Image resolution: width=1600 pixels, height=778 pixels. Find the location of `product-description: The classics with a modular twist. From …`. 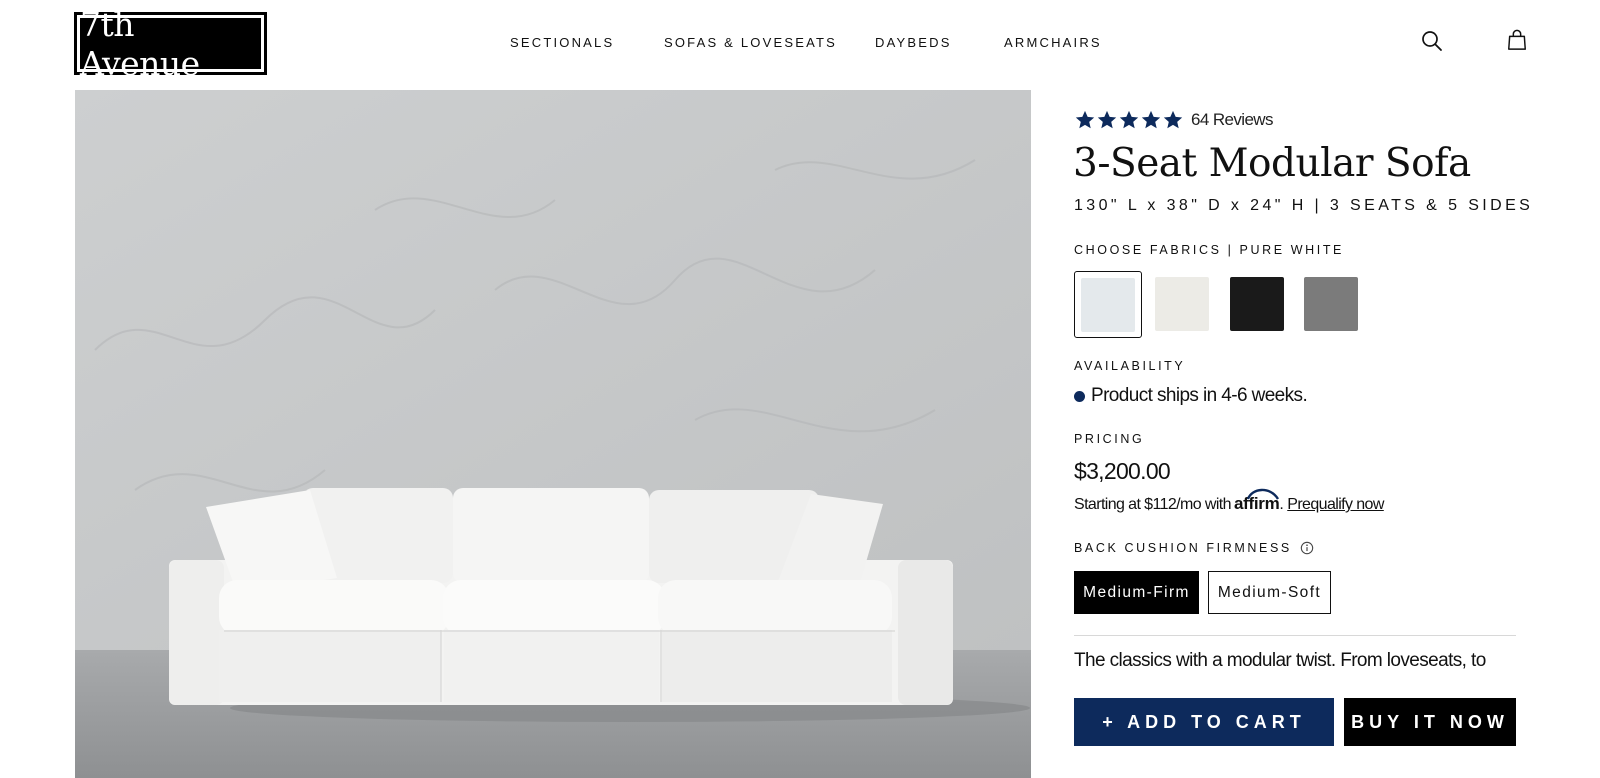

product-description: The classics with a modular twist. From … is located at coordinates (1280, 660).